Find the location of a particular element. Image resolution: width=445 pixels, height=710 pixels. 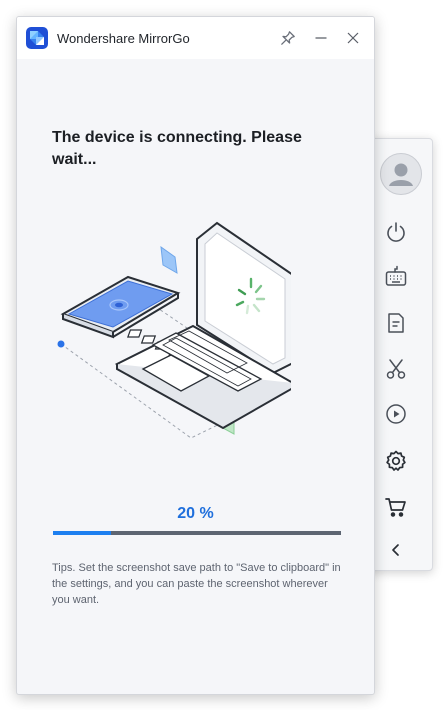

chevron-left-icon is located at coordinates (395, 550).